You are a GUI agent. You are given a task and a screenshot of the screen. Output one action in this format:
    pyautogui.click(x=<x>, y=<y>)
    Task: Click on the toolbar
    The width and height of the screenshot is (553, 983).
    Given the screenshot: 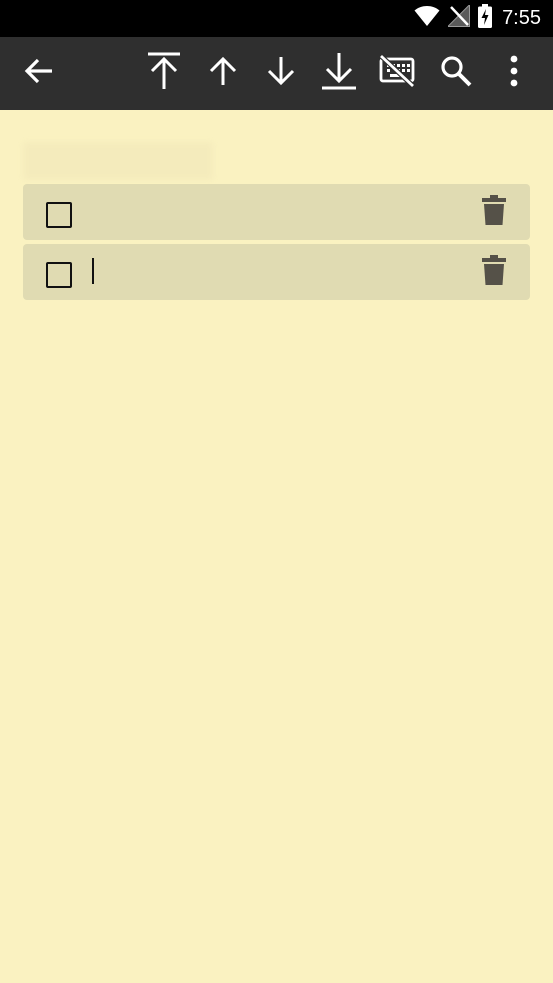 What is the action you would take?
    pyautogui.click(x=276, y=73)
    